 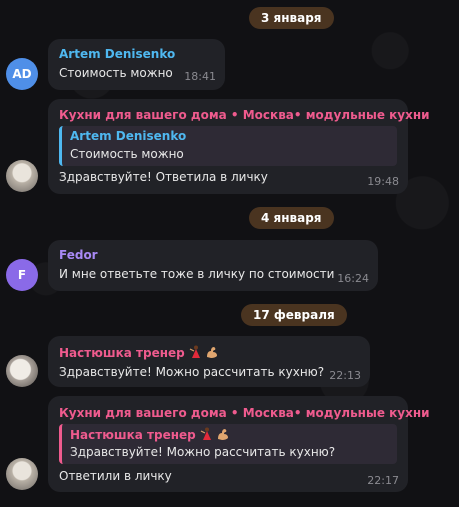 I want to click on avatar: AD, so click(x=22, y=74).